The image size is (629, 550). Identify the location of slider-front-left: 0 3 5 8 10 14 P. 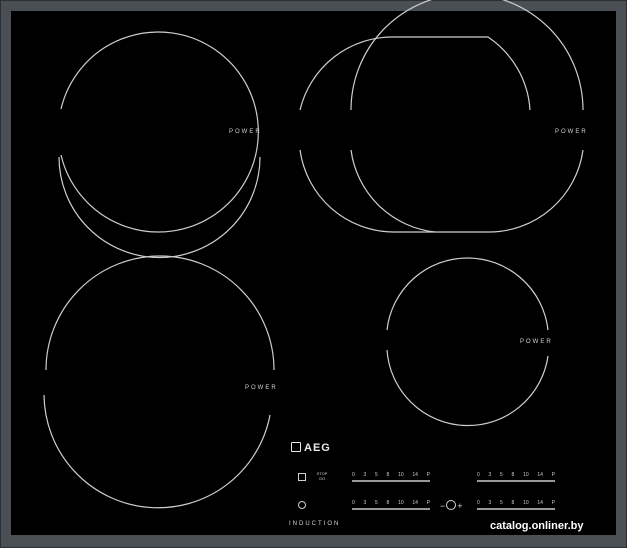
(391, 506).